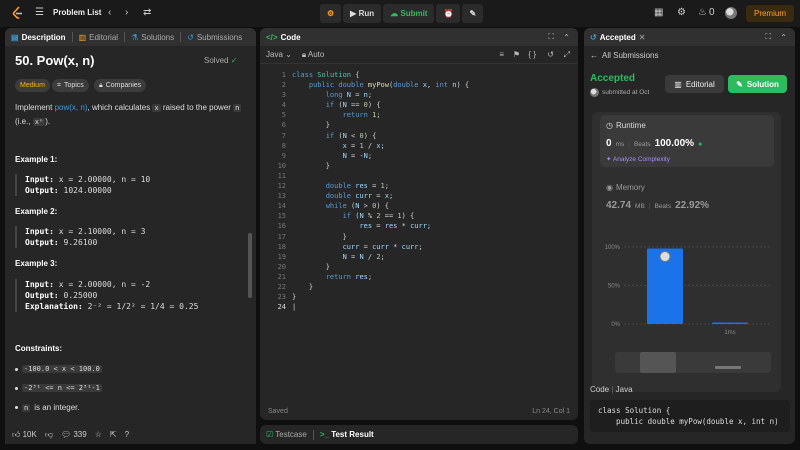  Describe the element at coordinates (702, 13) in the screenshot. I see `streak-flame-icon: ♨` at that location.